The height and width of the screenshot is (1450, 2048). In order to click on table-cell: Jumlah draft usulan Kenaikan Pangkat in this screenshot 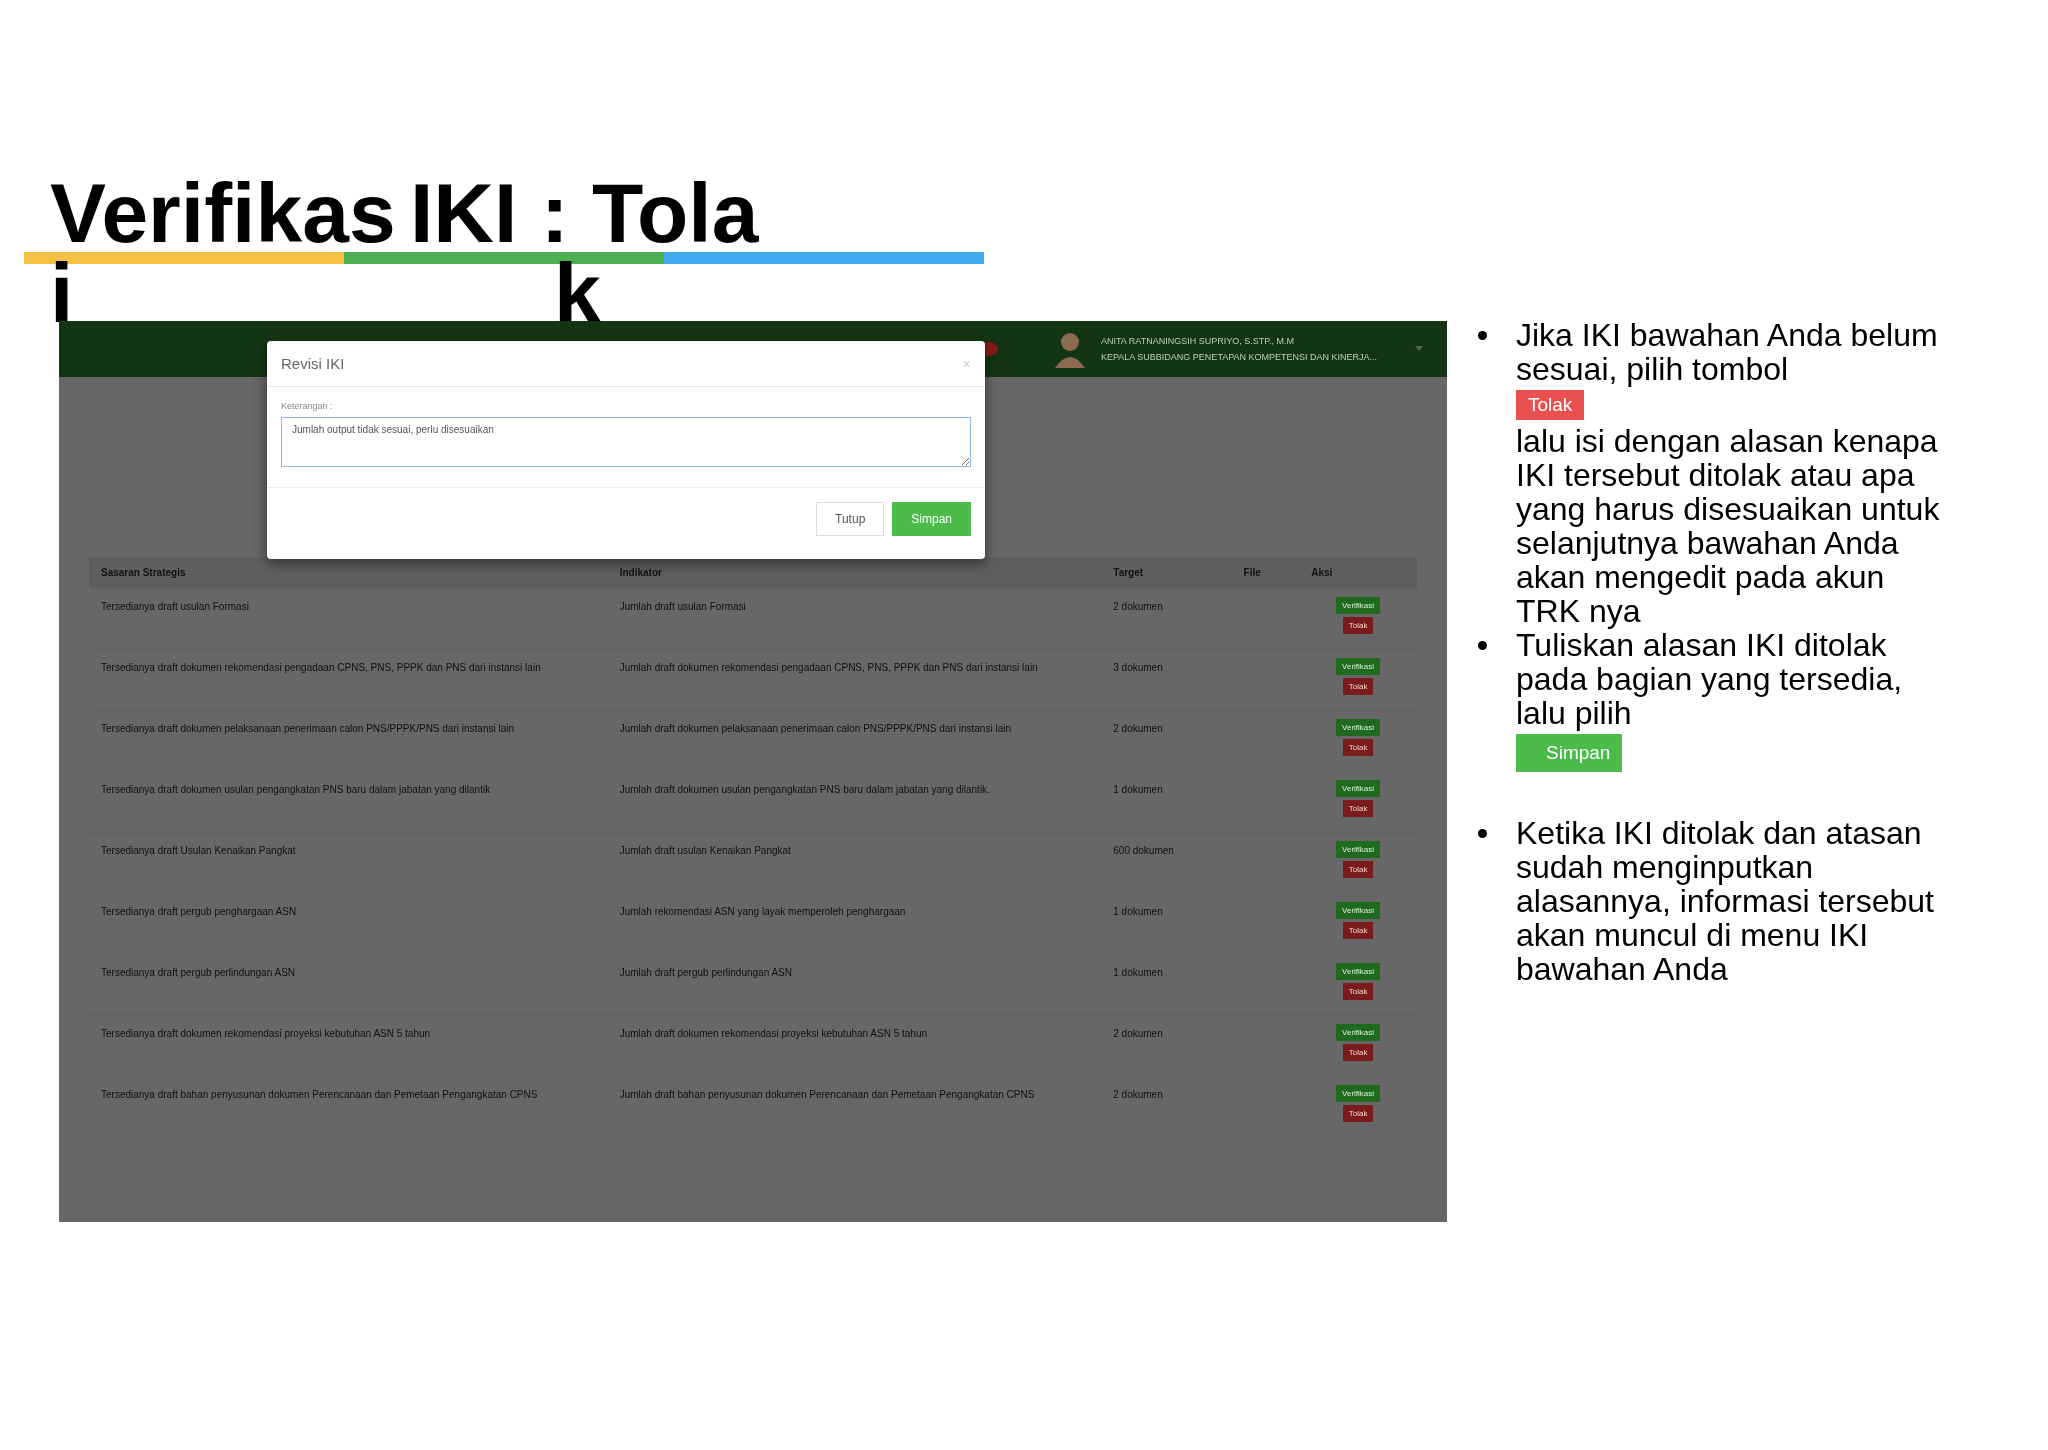, I will do `click(854, 863)`.